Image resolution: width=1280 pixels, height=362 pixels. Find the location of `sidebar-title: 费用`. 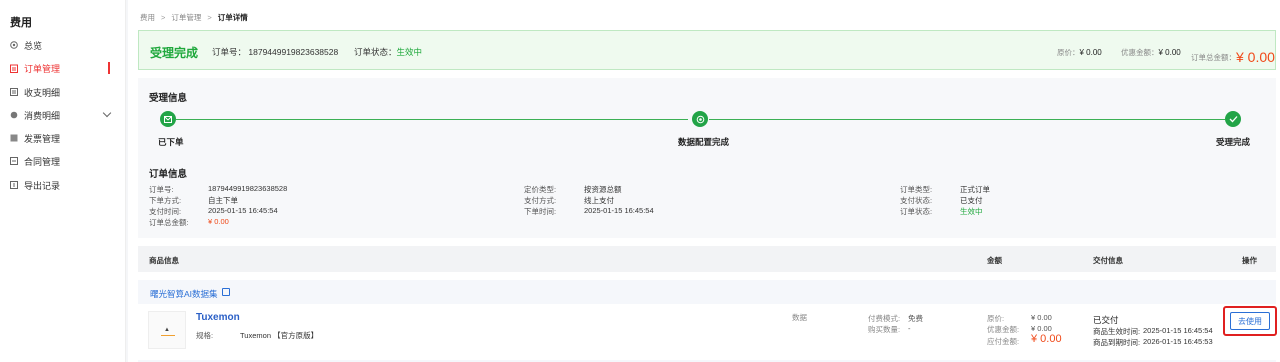

sidebar-title: 费用 is located at coordinates (21, 23).